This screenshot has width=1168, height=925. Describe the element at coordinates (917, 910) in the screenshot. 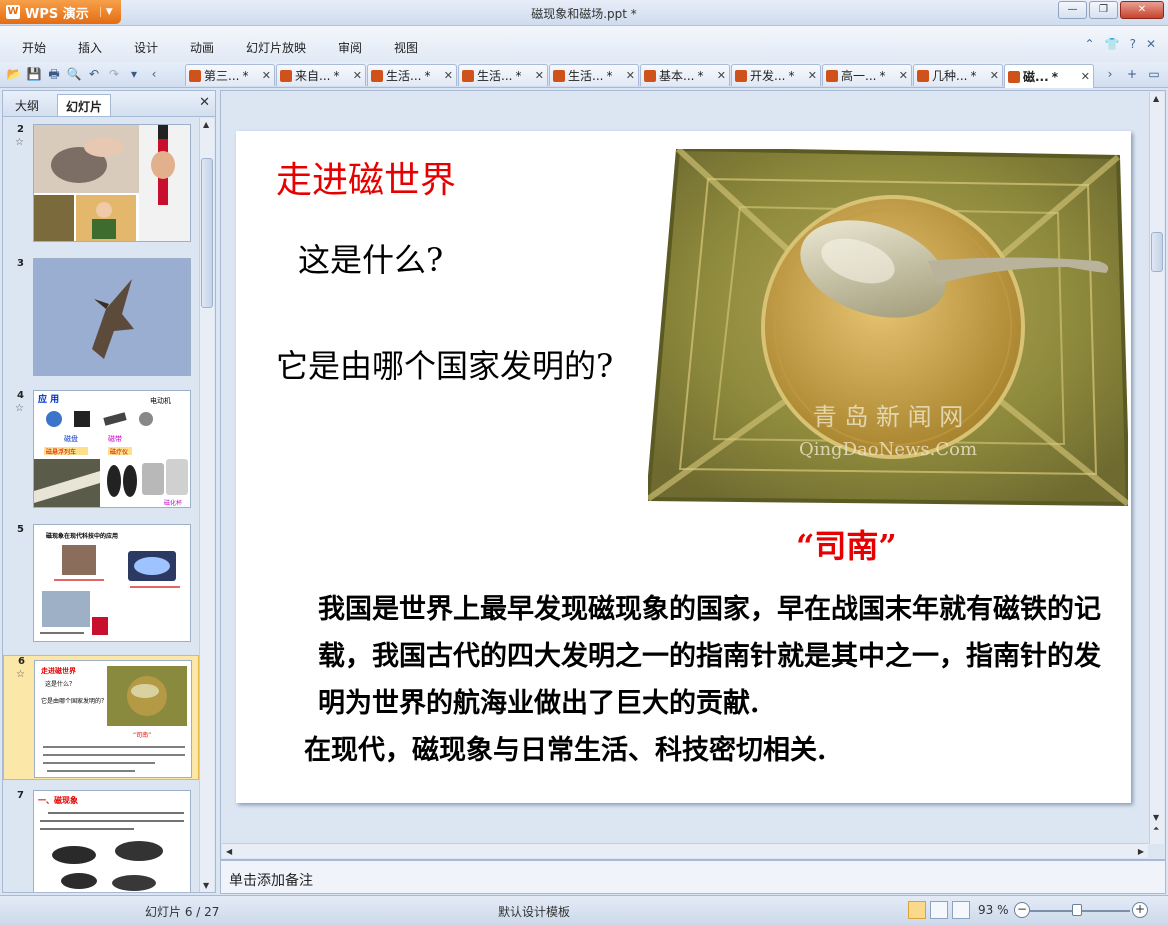

I see `normal-view-icon` at that location.